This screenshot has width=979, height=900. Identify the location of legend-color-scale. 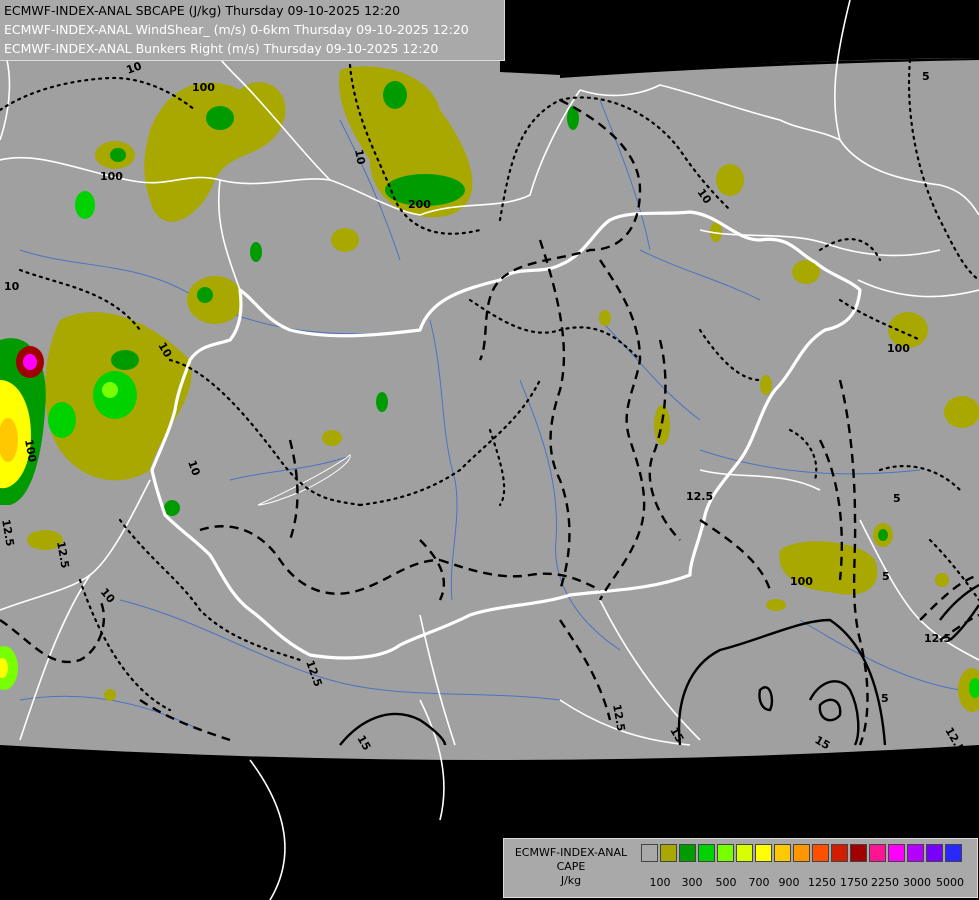
(802, 853).